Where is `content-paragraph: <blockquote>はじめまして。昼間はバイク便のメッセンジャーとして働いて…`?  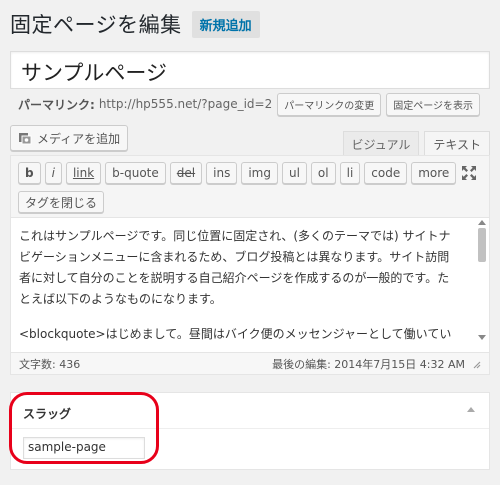
content-paragraph: <blockquote>はじめまして。昼間はバイク便のメッセンジャーとして働いて… is located at coordinates (235, 334).